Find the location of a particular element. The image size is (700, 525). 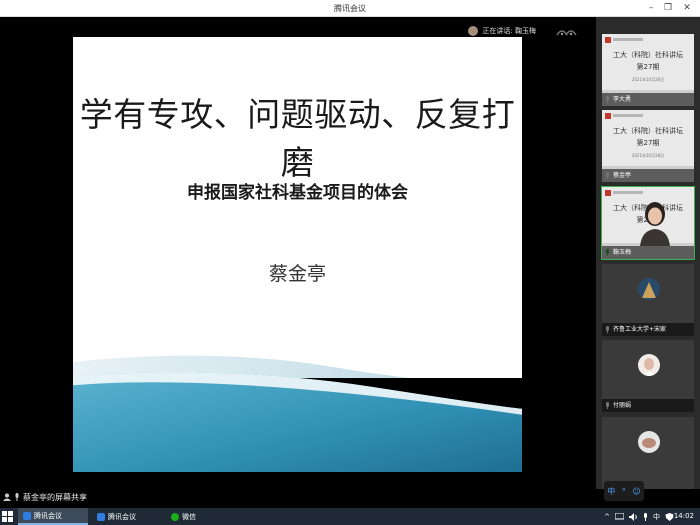

mini-toolbar: 中 ° ☺ is located at coordinates (624, 491).